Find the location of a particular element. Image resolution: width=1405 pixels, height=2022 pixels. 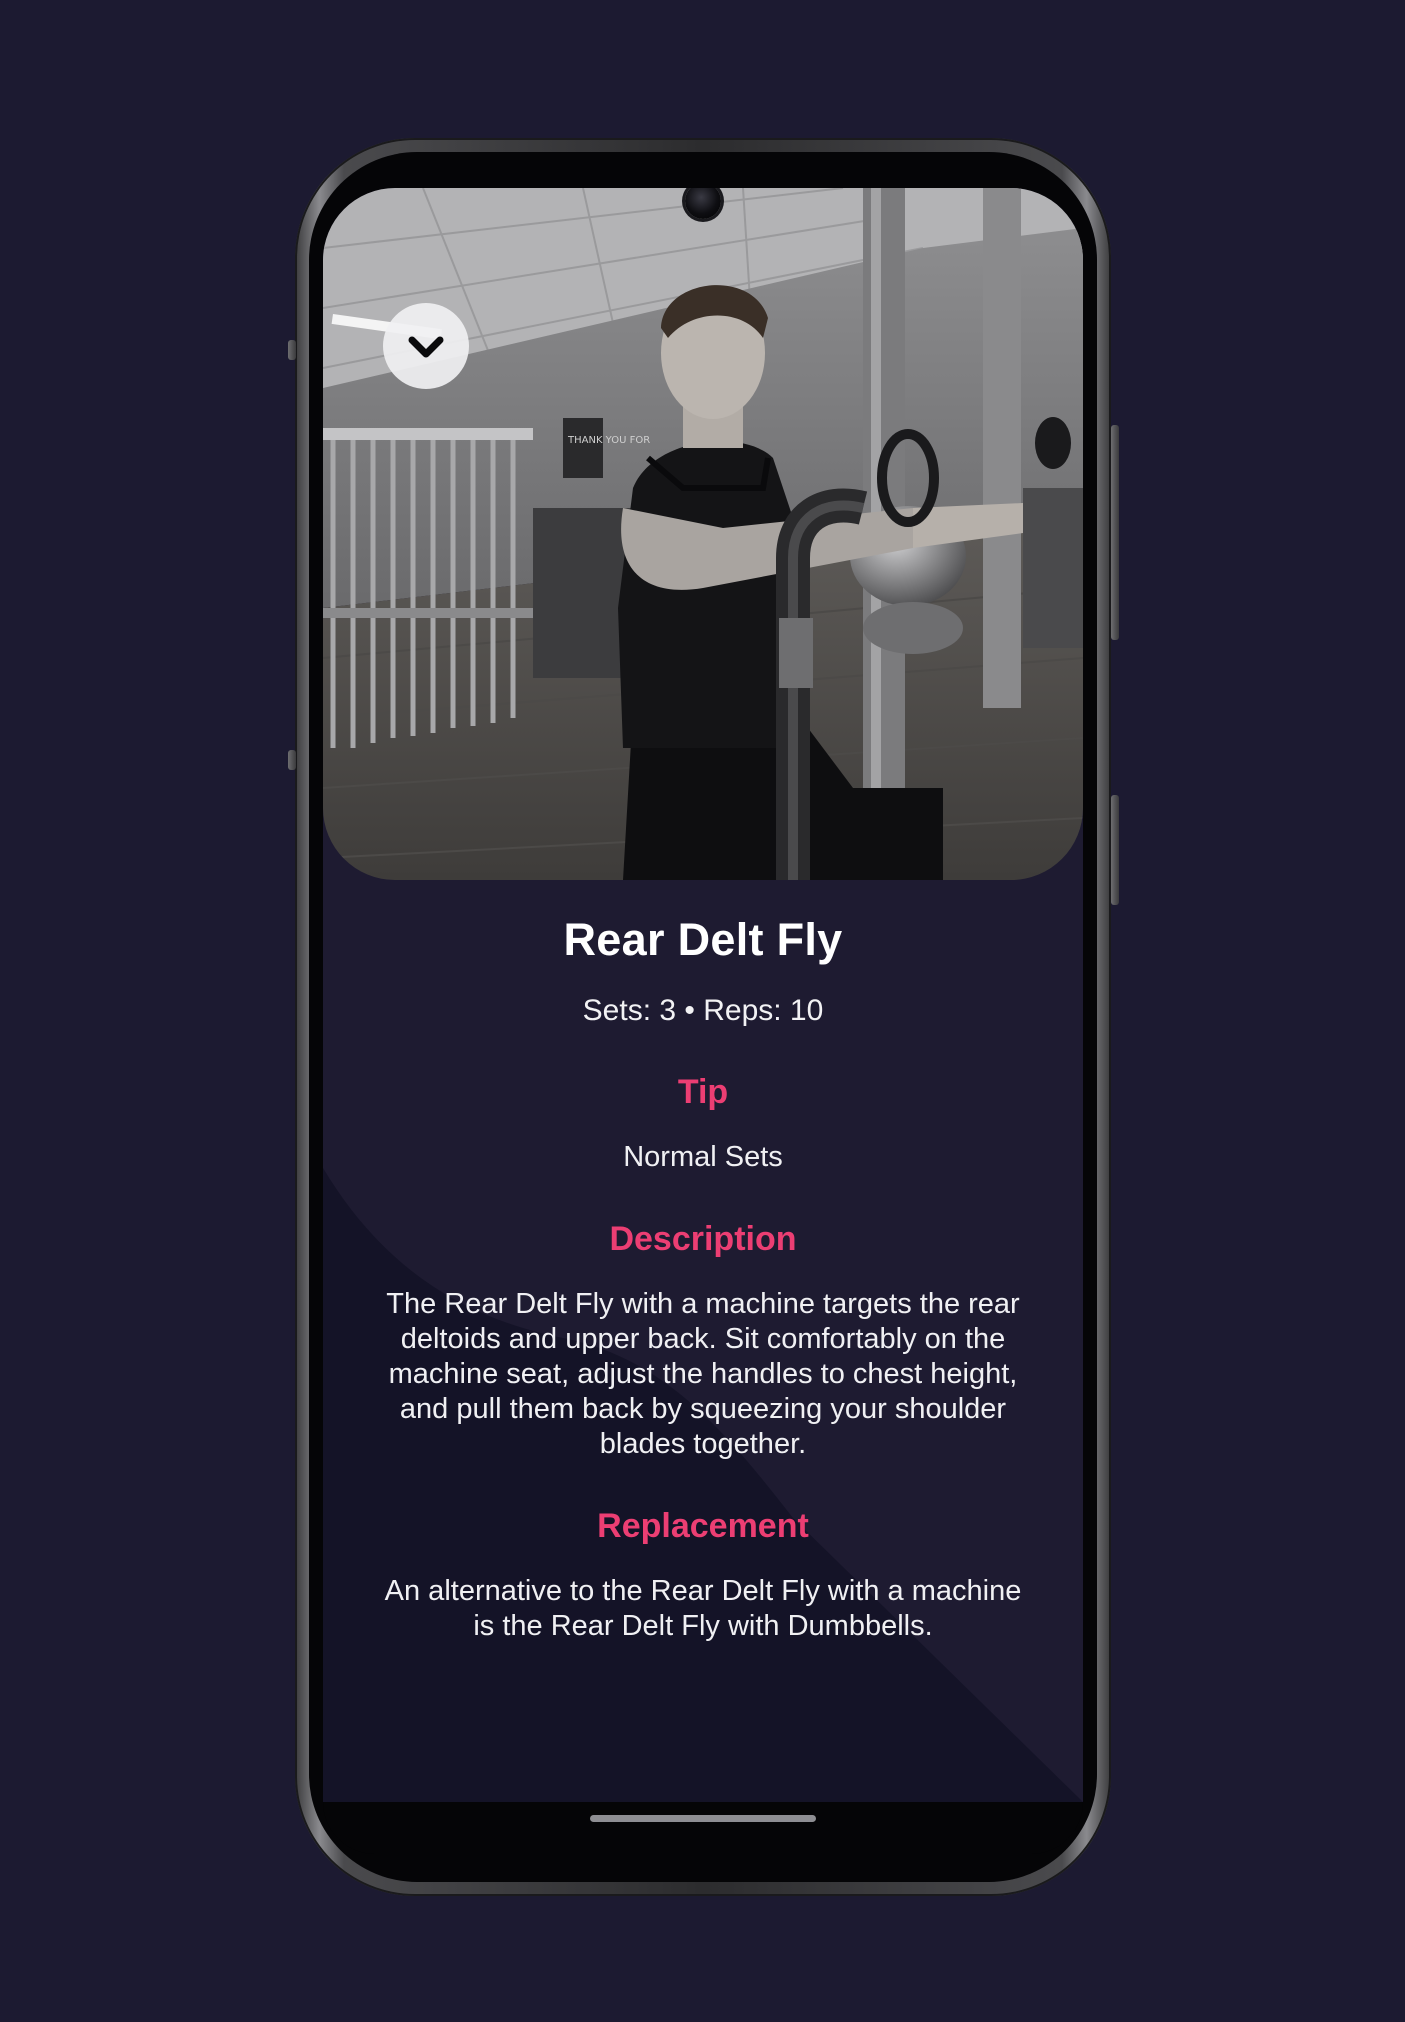

description-heading: Description is located at coordinates (703, 1239).